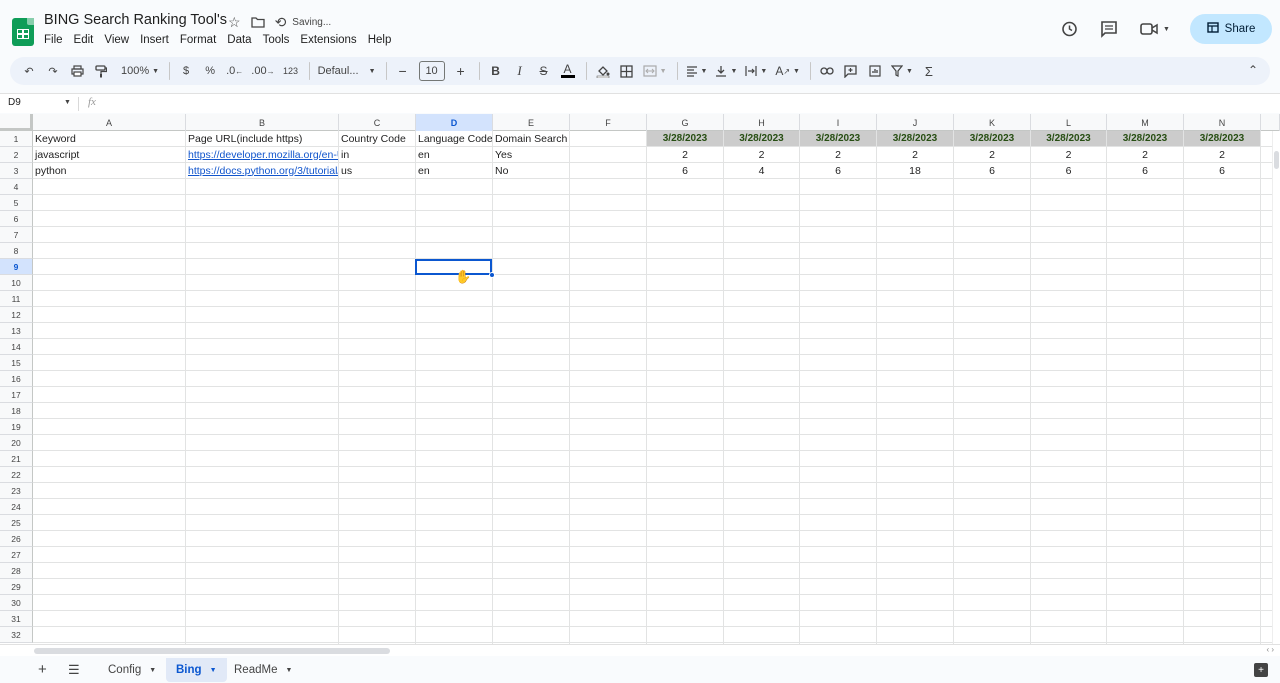 Image resolution: width=1280 pixels, height=683 pixels. What do you see at coordinates (74, 670) in the screenshot?
I see `all-sheets-icon: ☰` at bounding box center [74, 670].